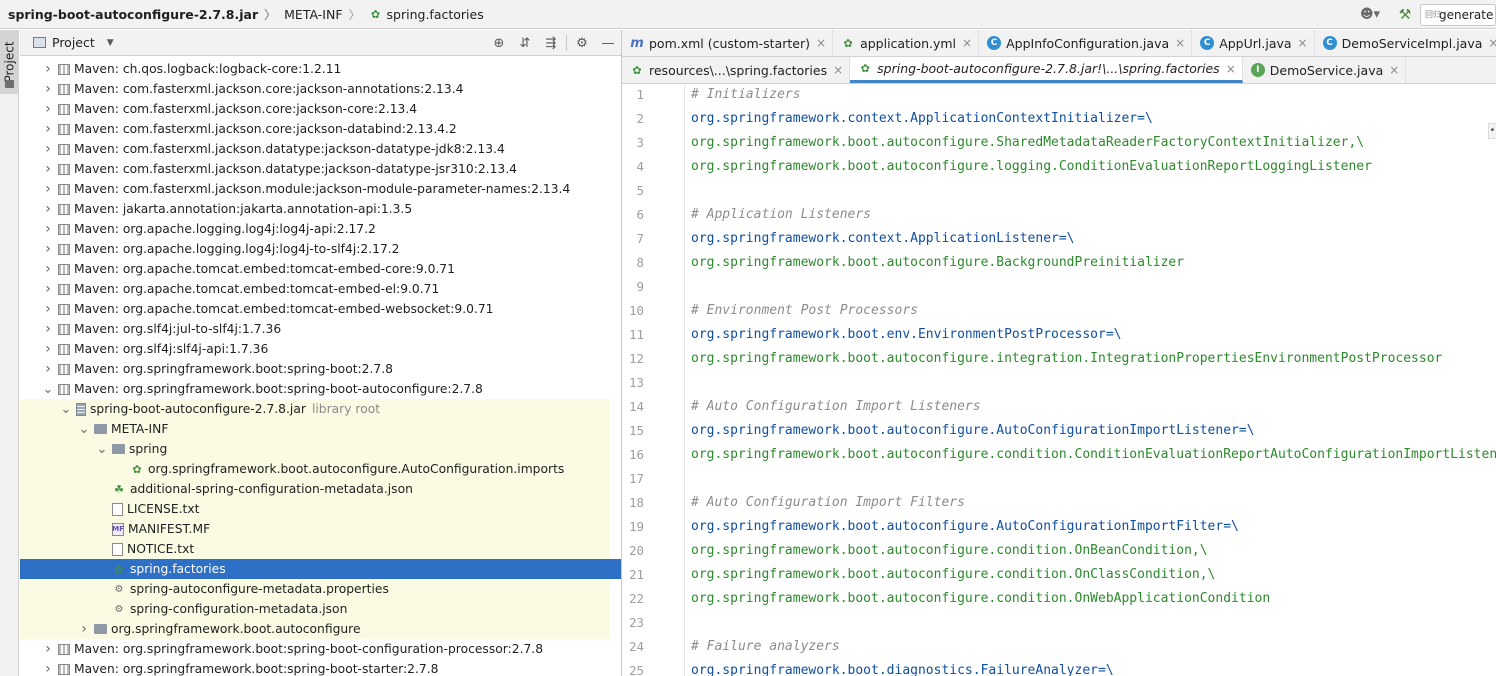  Describe the element at coordinates (315, 529) in the screenshot. I see `tree-item: MF MANIFEST.MF` at that location.